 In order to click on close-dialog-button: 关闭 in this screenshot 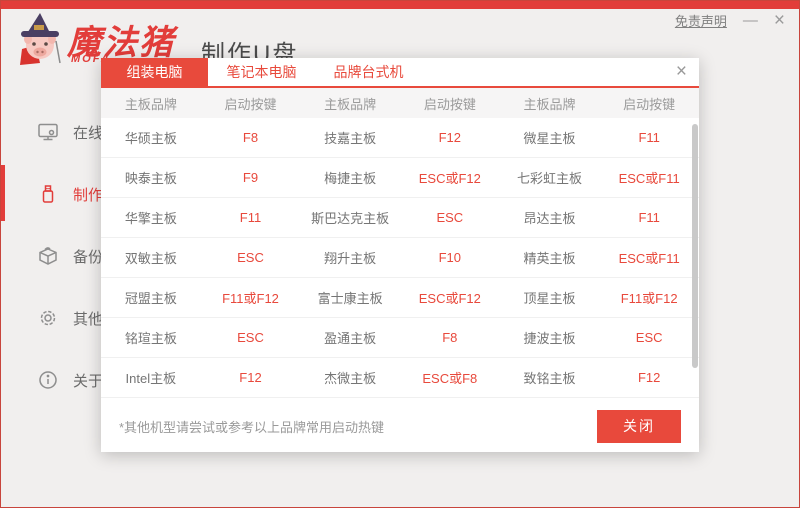, I will do `click(639, 426)`.